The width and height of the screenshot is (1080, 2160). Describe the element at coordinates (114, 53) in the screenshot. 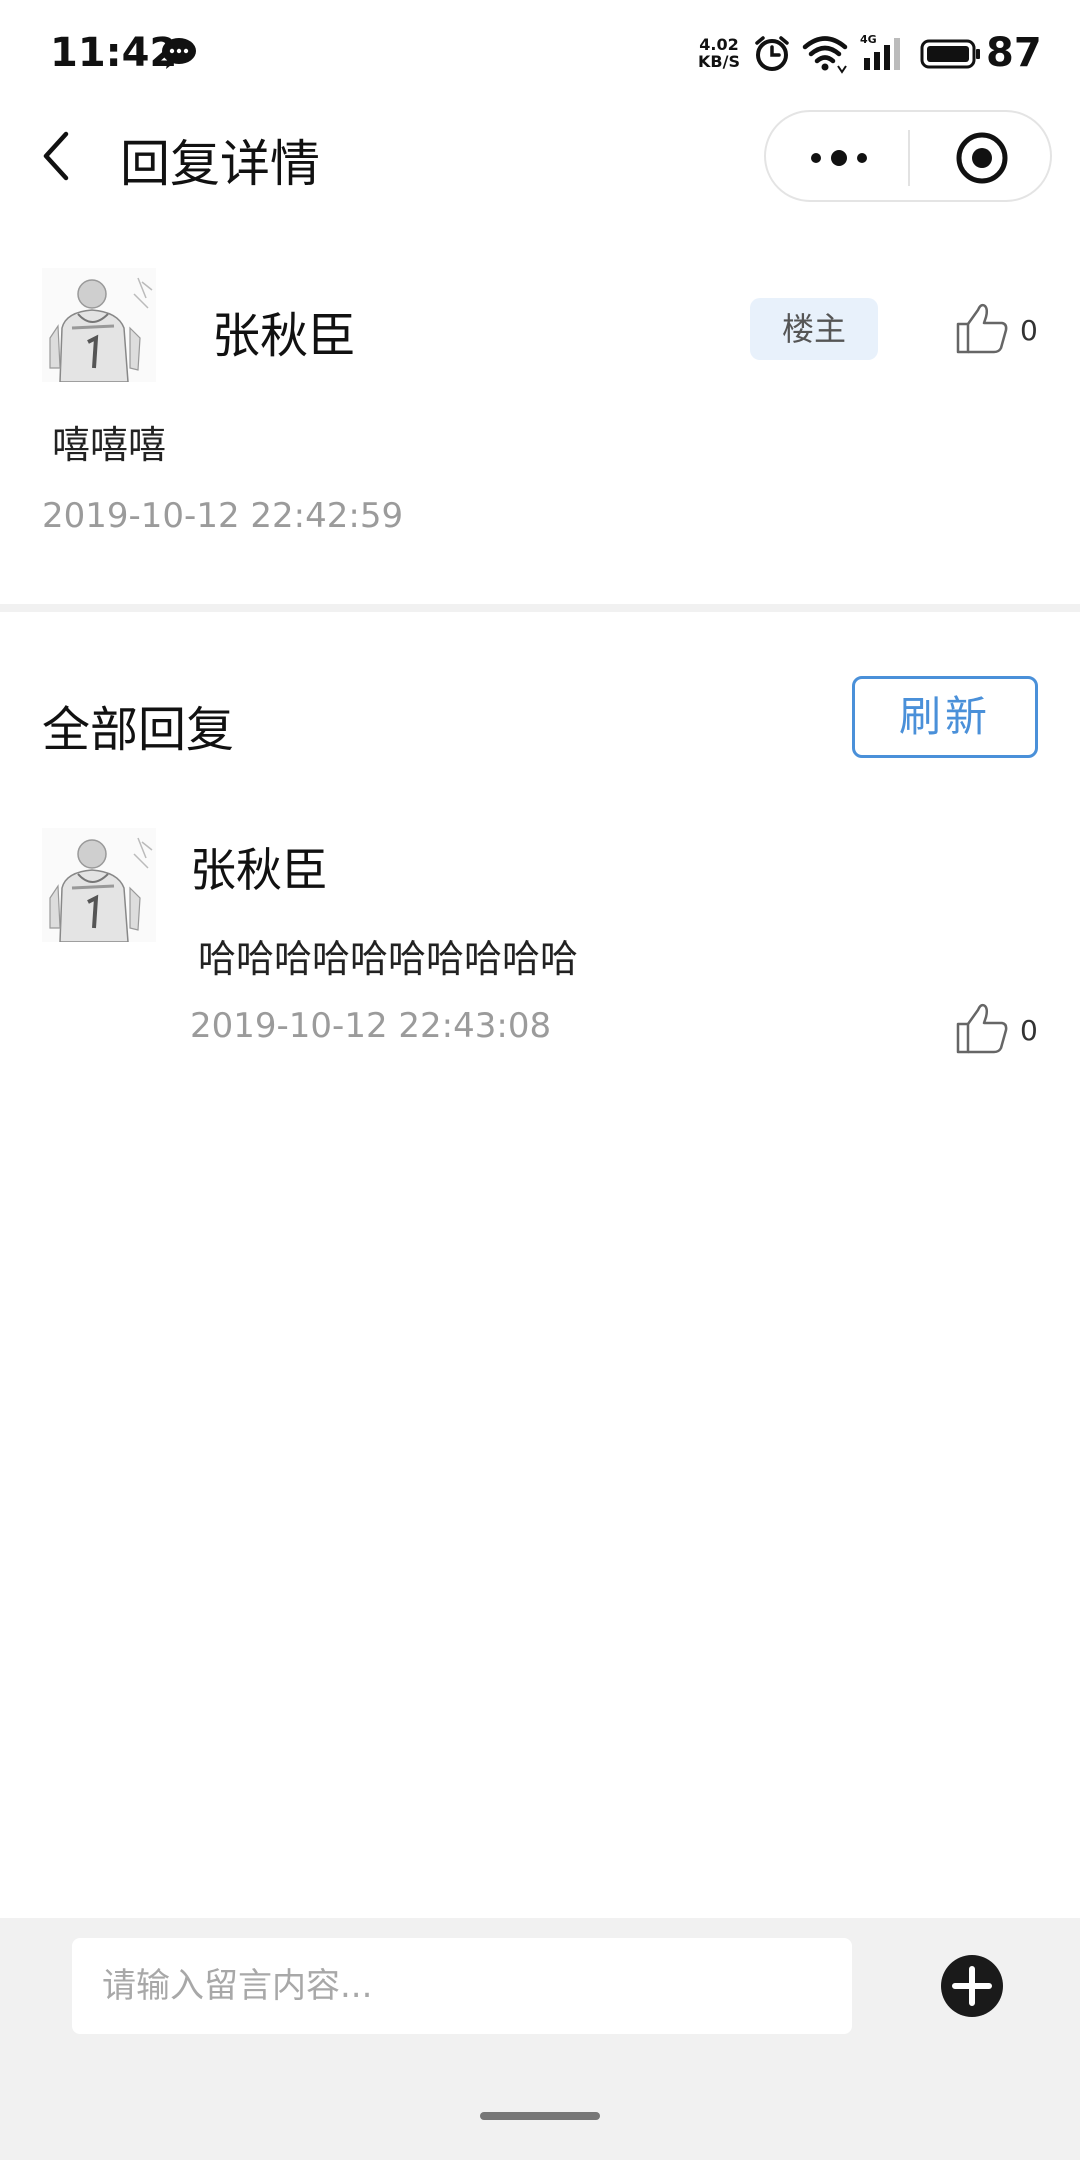

I see `status-time: 11:42` at that location.